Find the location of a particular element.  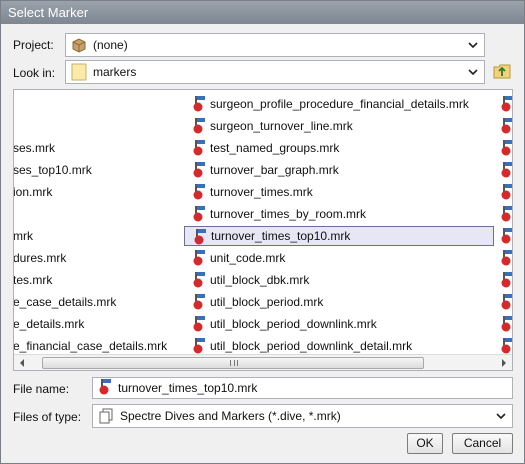

file-list-item: turnover_times.mrk is located at coordinates (248, 192).